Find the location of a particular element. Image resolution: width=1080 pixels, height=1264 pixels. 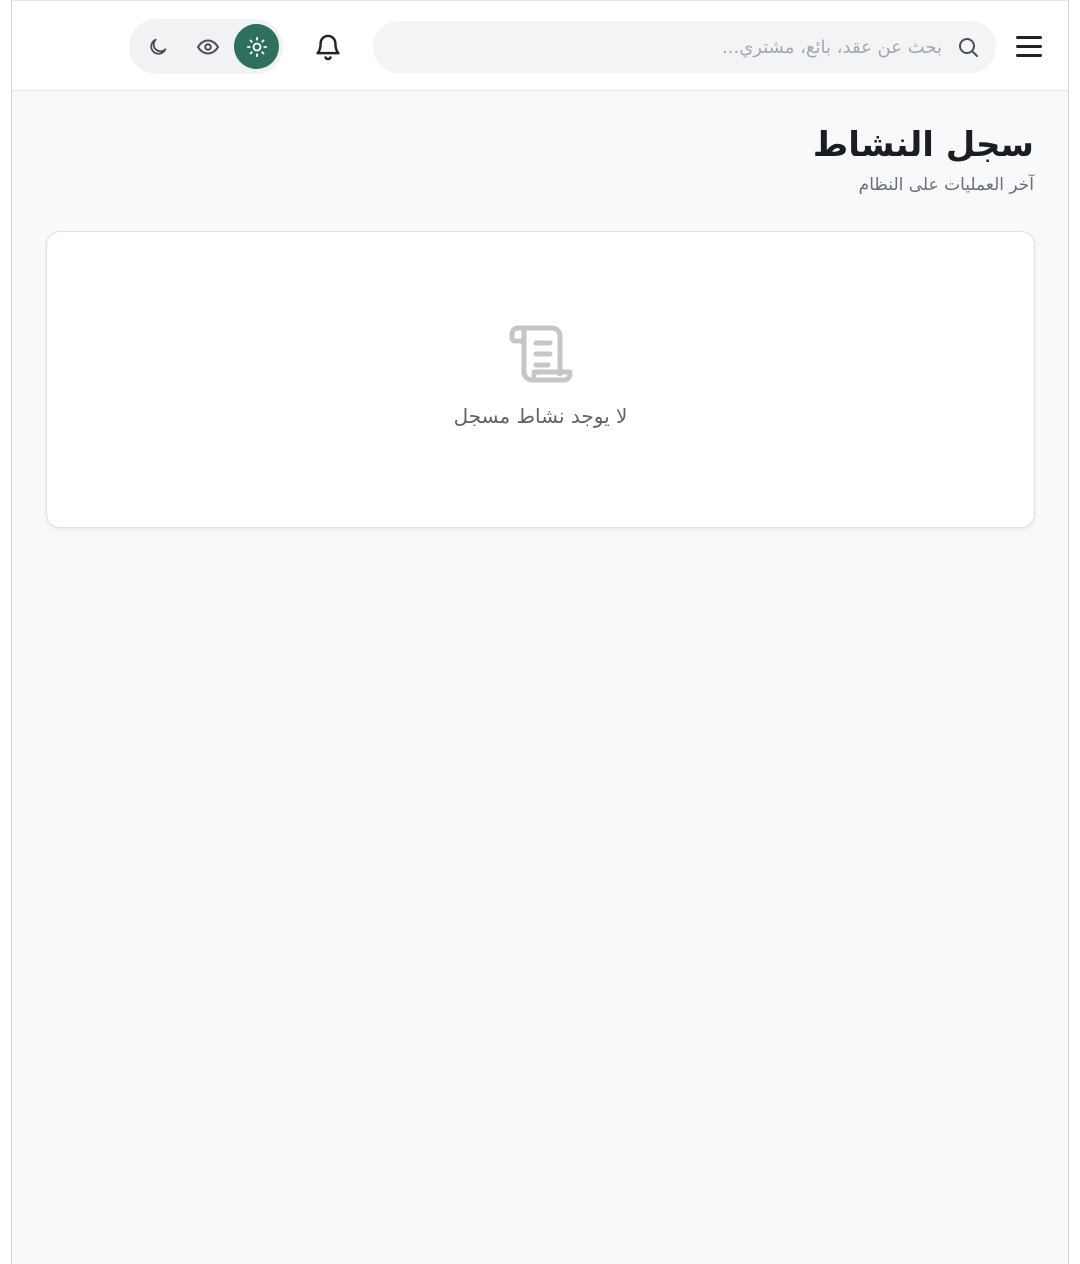

theme-switcher is located at coordinates (206, 46).